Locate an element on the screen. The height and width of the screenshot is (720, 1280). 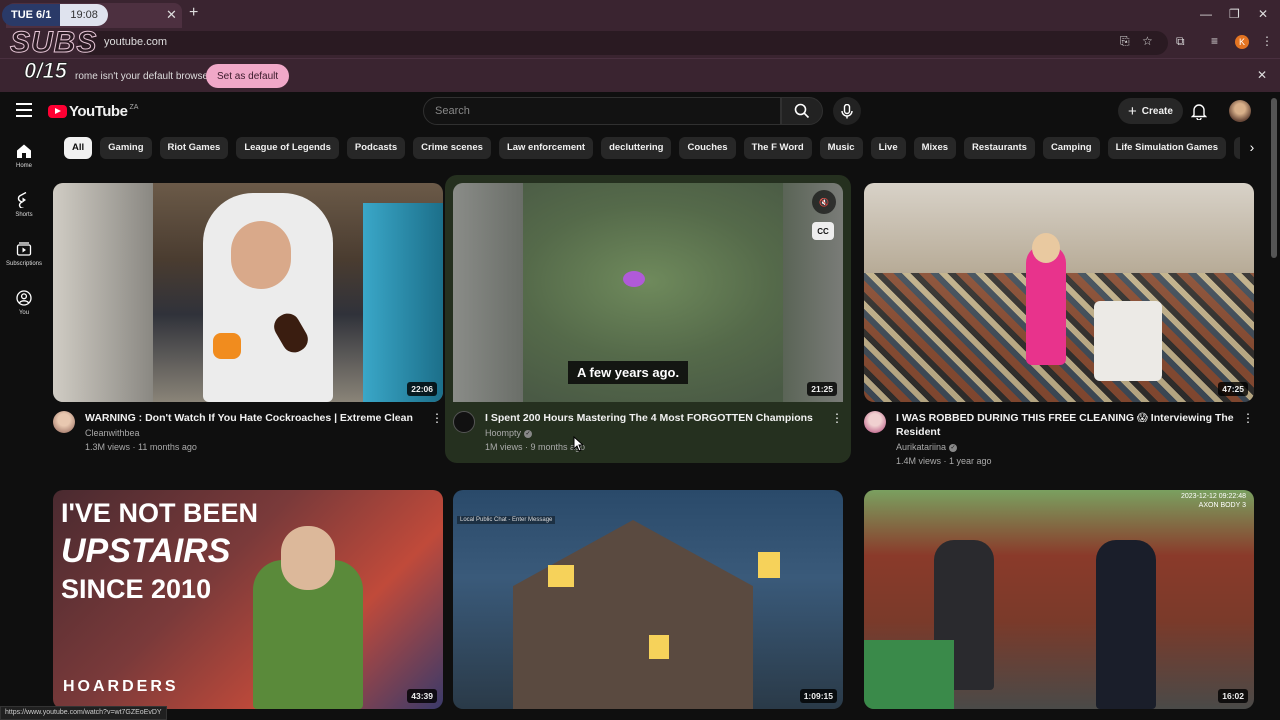
sidebar-label: You is located at coordinates (24, 313).